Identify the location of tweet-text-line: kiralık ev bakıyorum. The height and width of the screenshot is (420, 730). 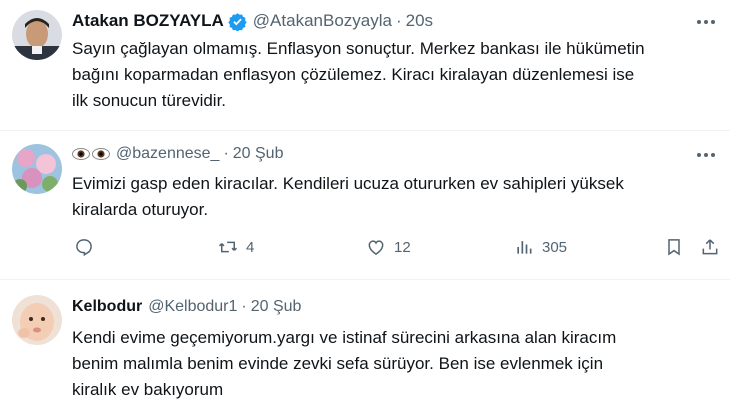
(148, 389).